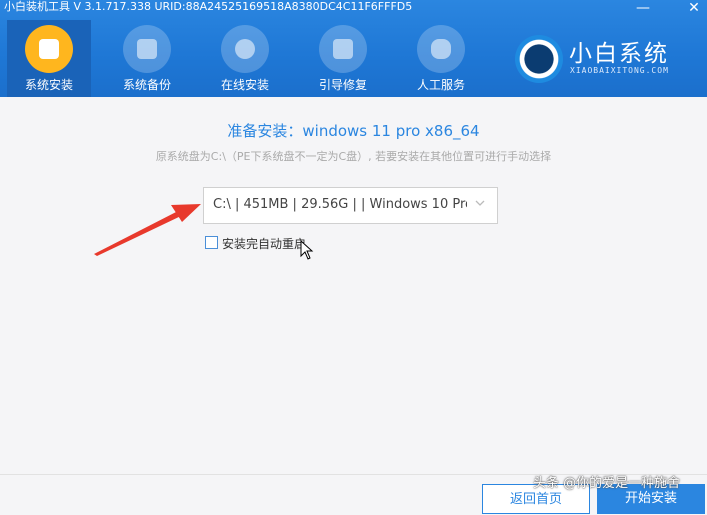 The height and width of the screenshot is (515, 707). What do you see at coordinates (245, 49) in the screenshot?
I see `download-icon` at bounding box center [245, 49].